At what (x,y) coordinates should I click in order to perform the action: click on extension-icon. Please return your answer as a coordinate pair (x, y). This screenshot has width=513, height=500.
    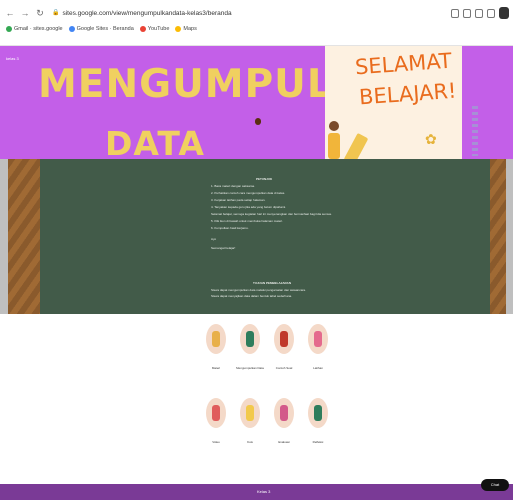
    Looking at the image, I should click on (479, 13).